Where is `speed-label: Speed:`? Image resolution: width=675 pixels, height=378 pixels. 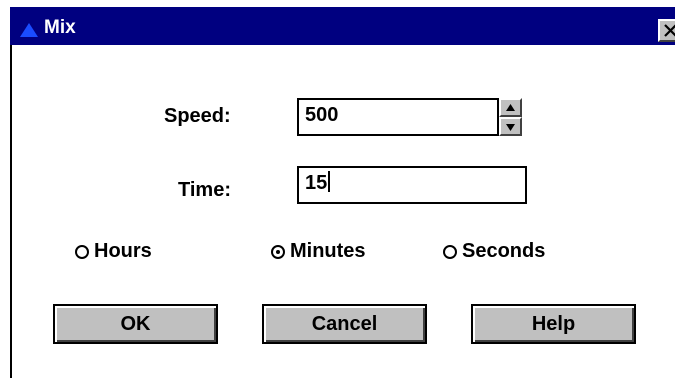
speed-label: Speed: is located at coordinates (197, 116).